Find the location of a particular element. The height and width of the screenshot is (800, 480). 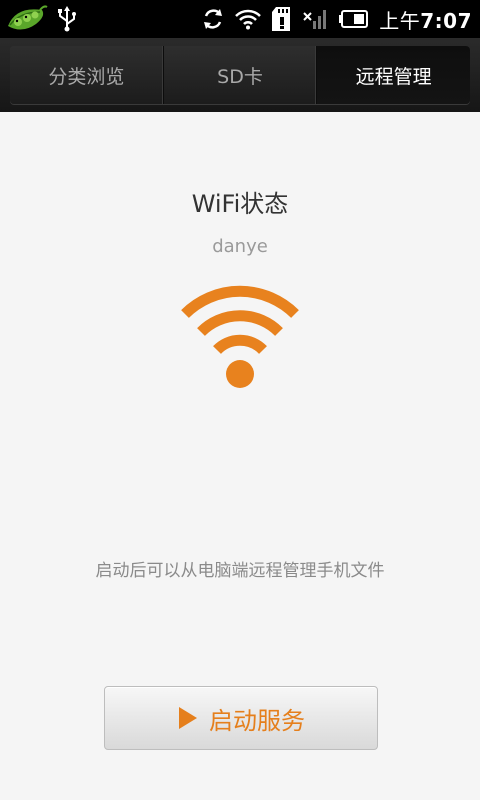

tab-remote-manage: 远程管理 is located at coordinates (393, 75).